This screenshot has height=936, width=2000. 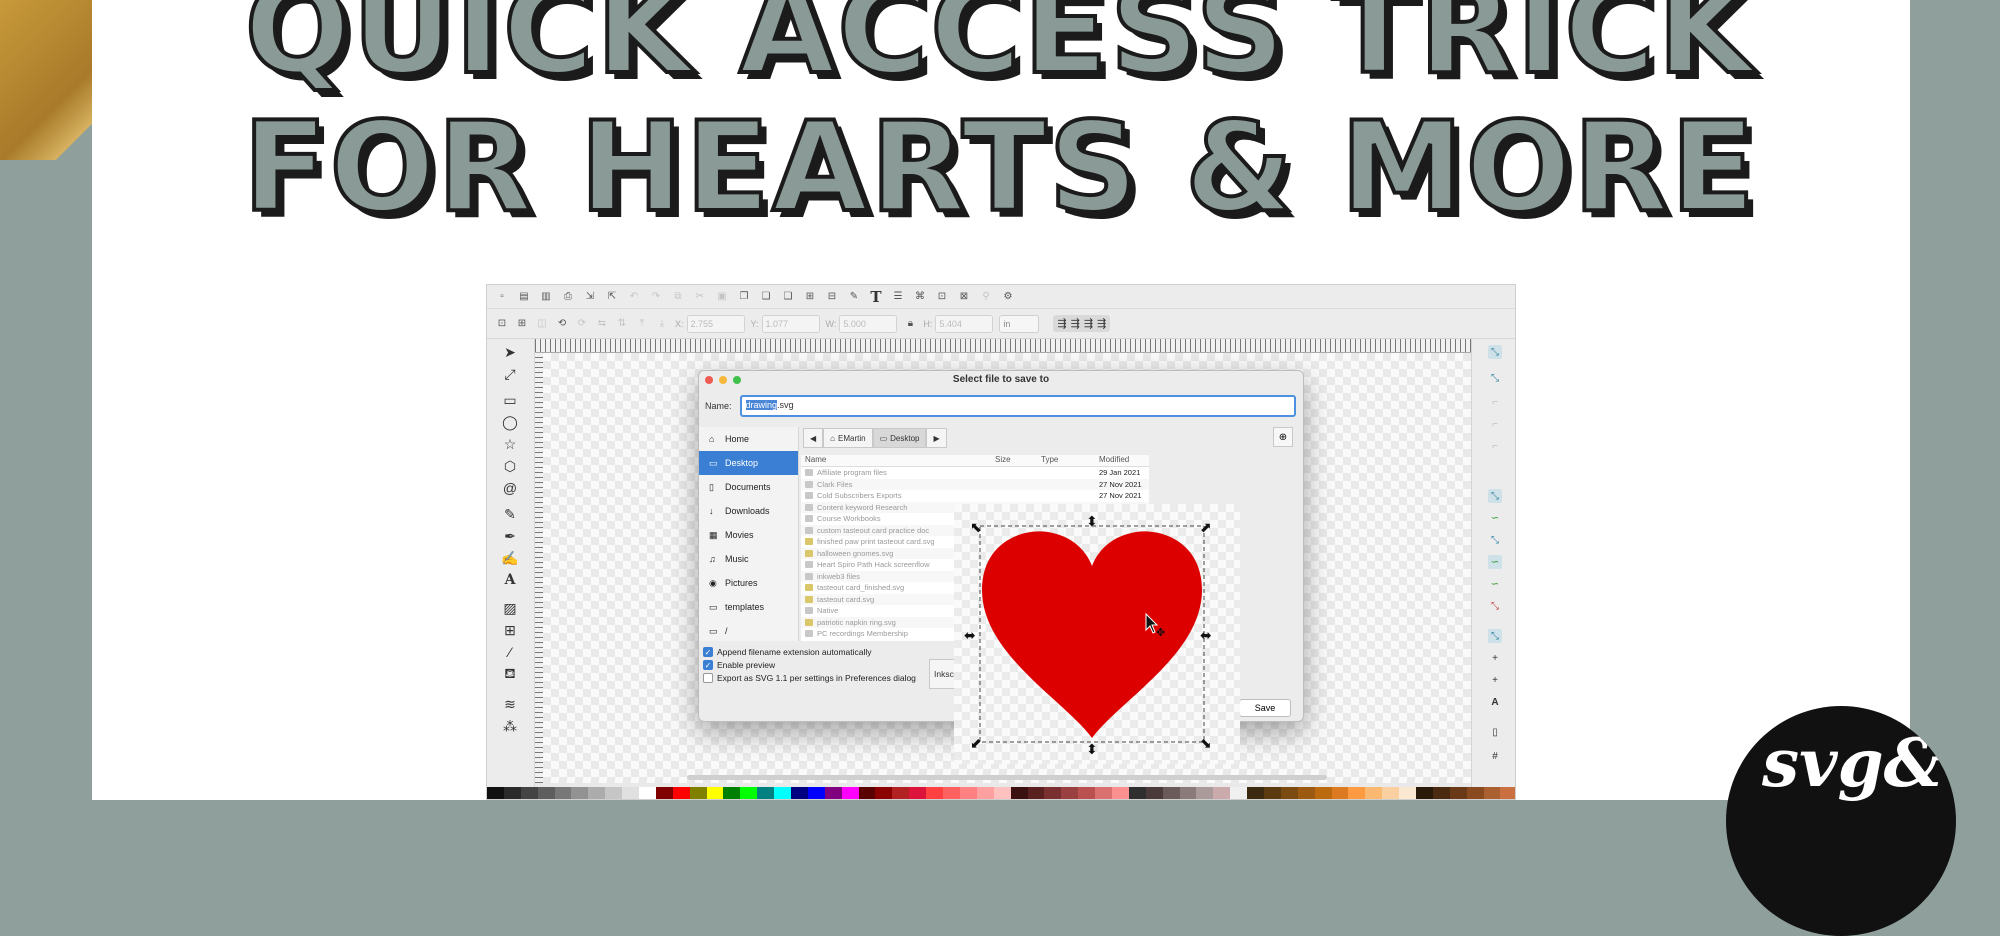 What do you see at coordinates (590, 297) in the screenshot?
I see `import-icon: ⇲` at bounding box center [590, 297].